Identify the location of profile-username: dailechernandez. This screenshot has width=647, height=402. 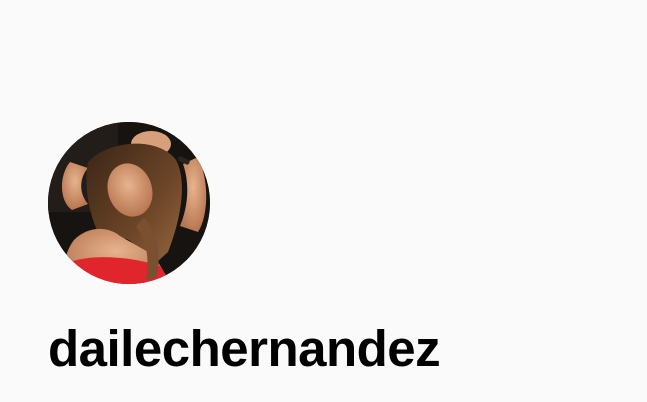
(244, 348).